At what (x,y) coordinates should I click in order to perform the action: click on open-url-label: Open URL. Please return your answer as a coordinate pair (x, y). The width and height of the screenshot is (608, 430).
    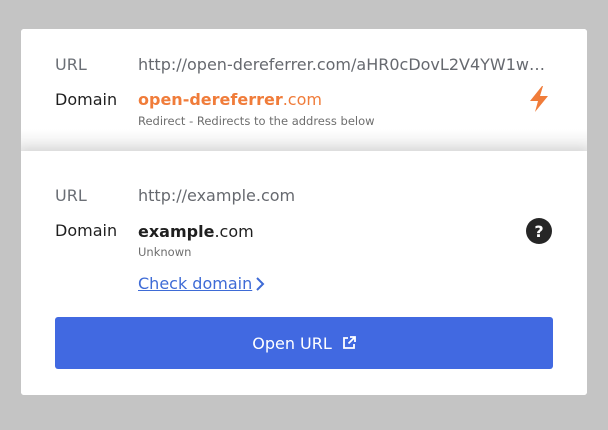
    Looking at the image, I should click on (292, 343).